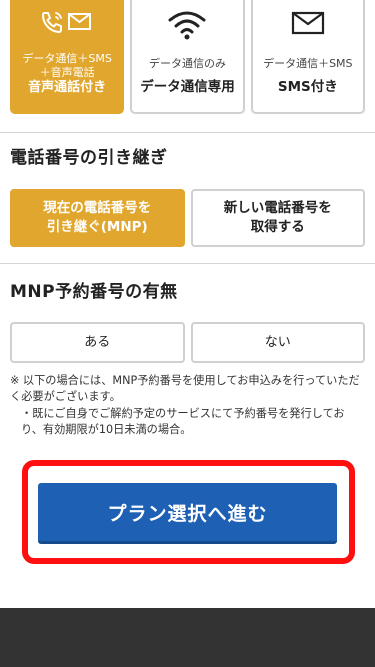  I want to click on option-mnp-yes: ある, so click(97, 342).